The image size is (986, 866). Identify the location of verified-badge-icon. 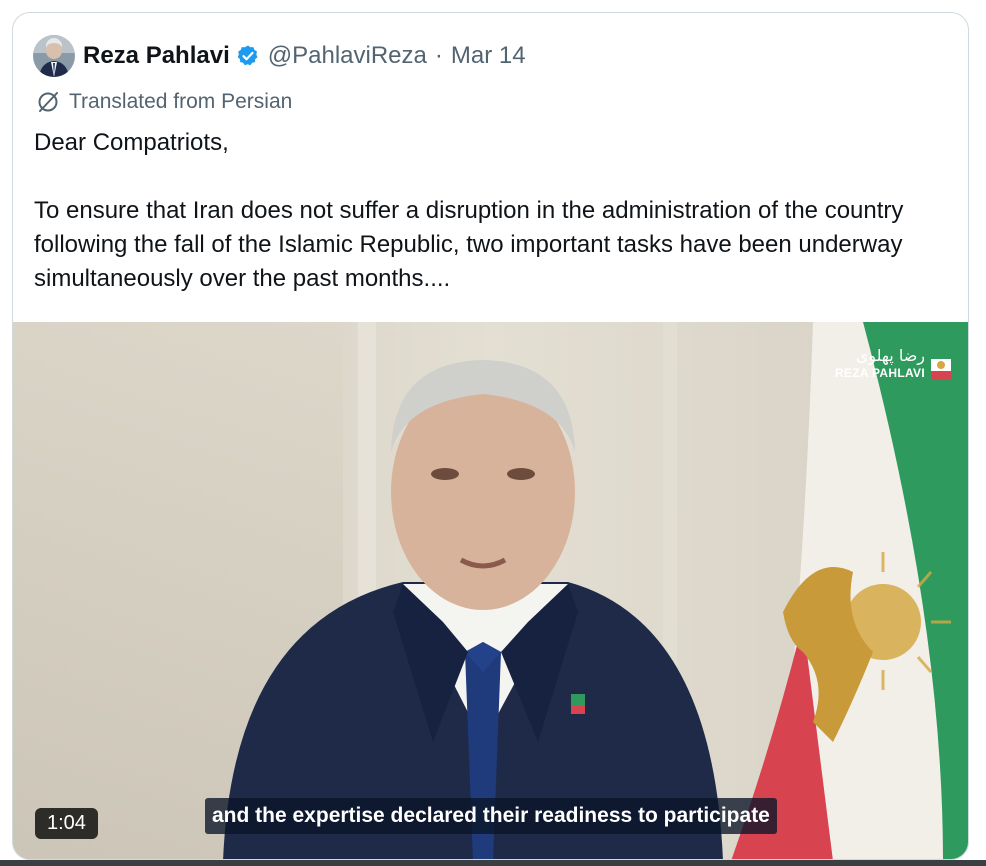
(248, 56).